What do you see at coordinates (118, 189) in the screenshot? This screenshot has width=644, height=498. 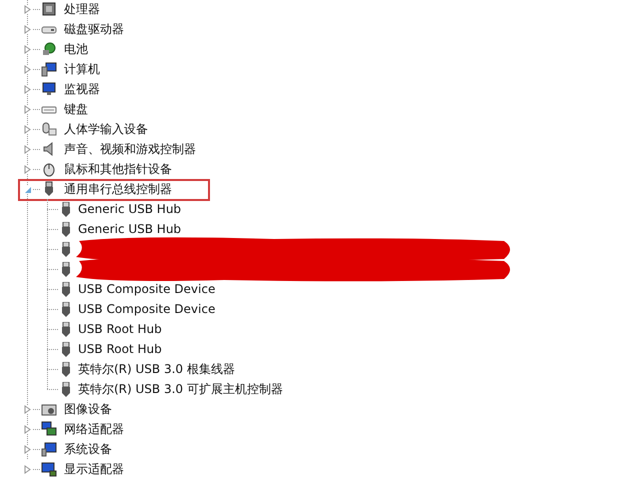 I see `tree-item: 通用串行总线控制器` at bounding box center [118, 189].